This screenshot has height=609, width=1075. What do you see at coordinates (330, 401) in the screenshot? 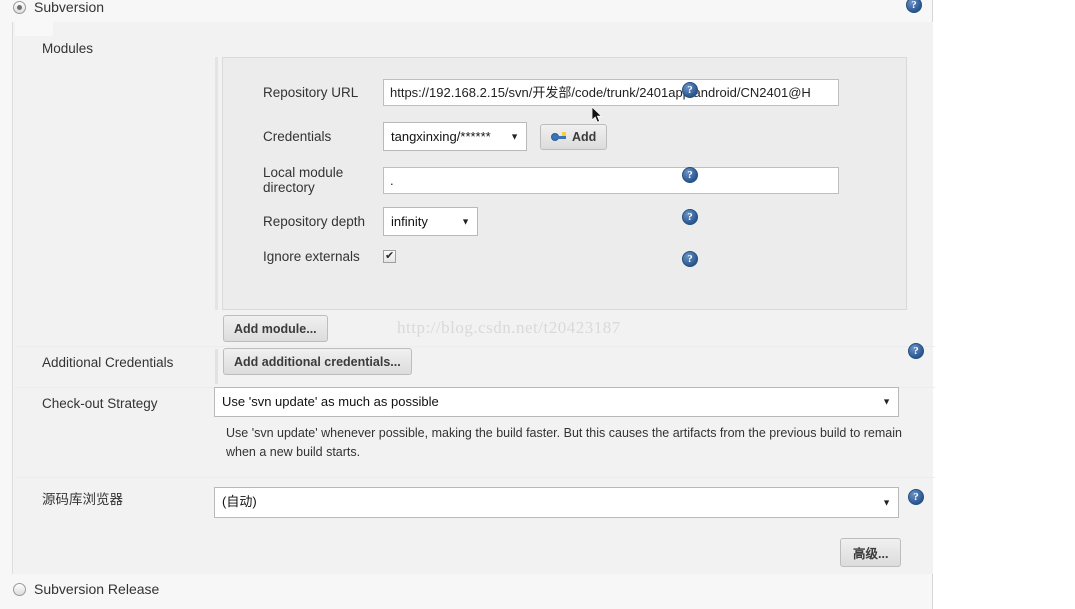
I see `checkout-strategy-select-value: Use 'svn update' as much as possible` at bounding box center [330, 401].